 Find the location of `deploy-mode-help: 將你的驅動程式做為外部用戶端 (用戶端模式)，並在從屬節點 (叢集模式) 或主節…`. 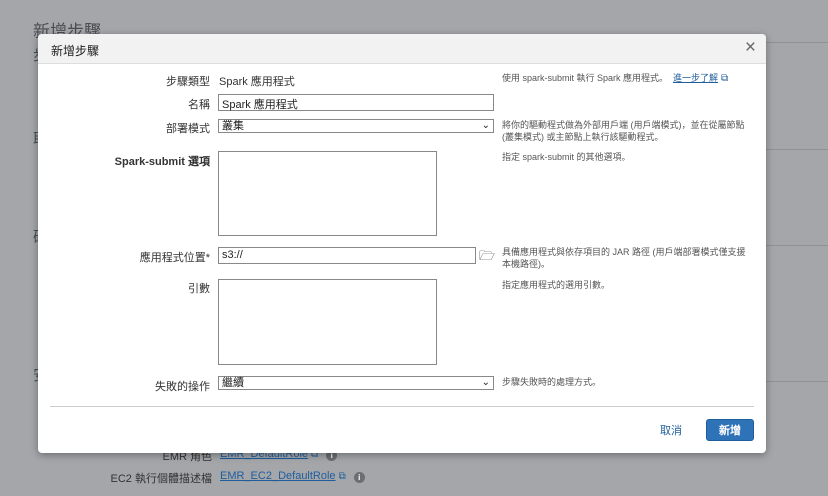

deploy-mode-help: 將你的驅動程式做為外部用戶端 (用戶端模式)，並在從屬節點 (叢集模式) 或主節… is located at coordinates (623, 131).